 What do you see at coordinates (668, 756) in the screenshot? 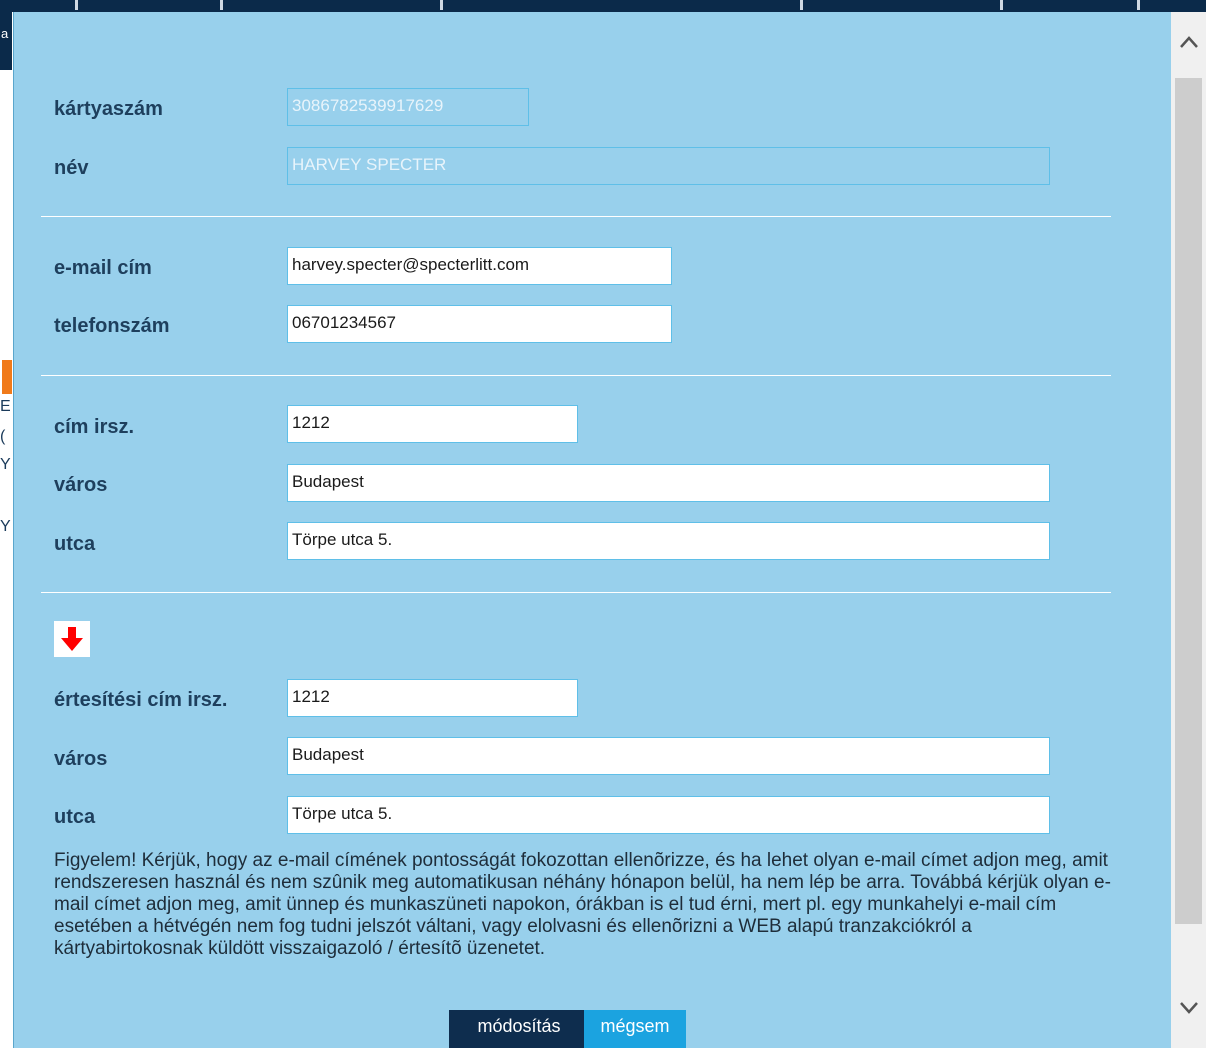
I see `notification-city-input: Budapest` at bounding box center [668, 756].